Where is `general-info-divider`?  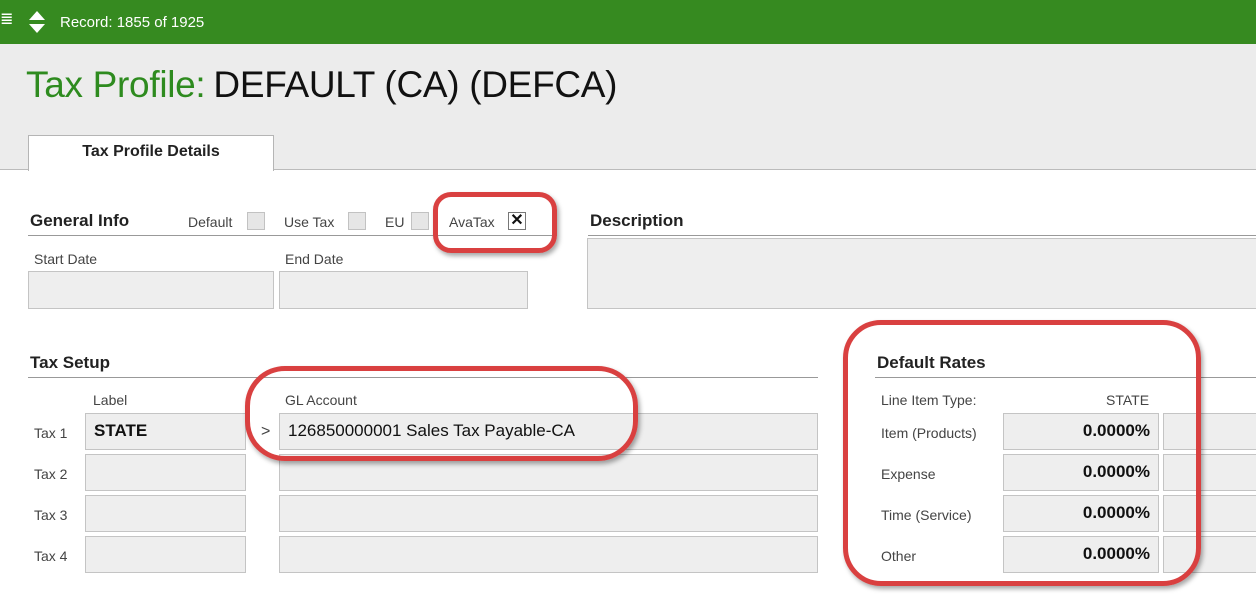 general-info-divider is located at coordinates (292, 235).